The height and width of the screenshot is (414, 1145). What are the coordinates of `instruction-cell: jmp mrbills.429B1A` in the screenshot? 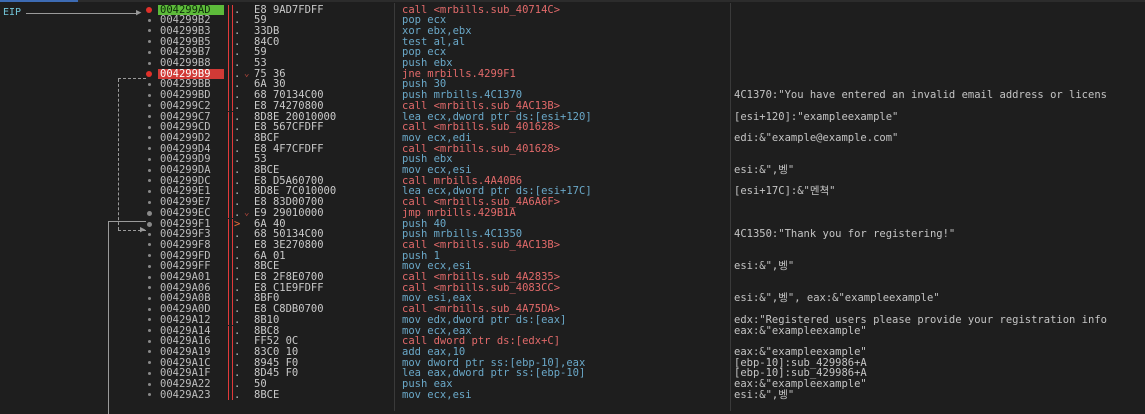 It's located at (459, 213).